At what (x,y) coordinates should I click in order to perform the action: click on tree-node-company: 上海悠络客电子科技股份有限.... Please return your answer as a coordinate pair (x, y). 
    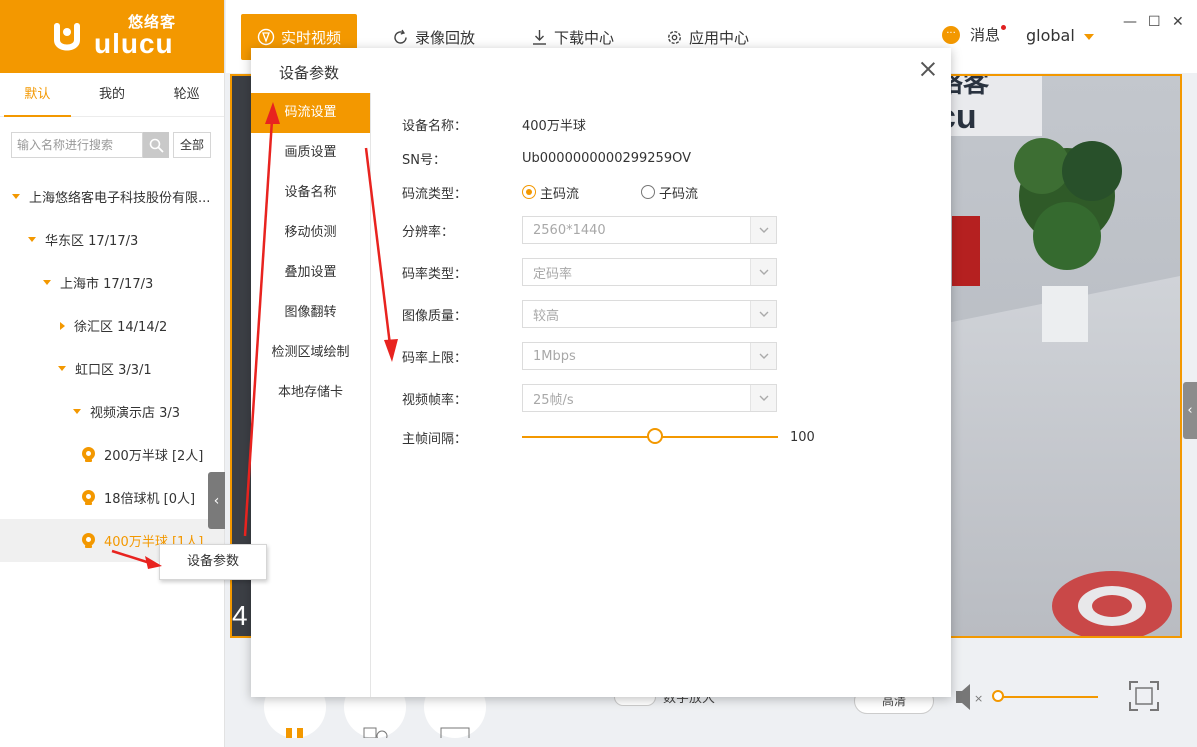
    Looking at the image, I should click on (112, 196).